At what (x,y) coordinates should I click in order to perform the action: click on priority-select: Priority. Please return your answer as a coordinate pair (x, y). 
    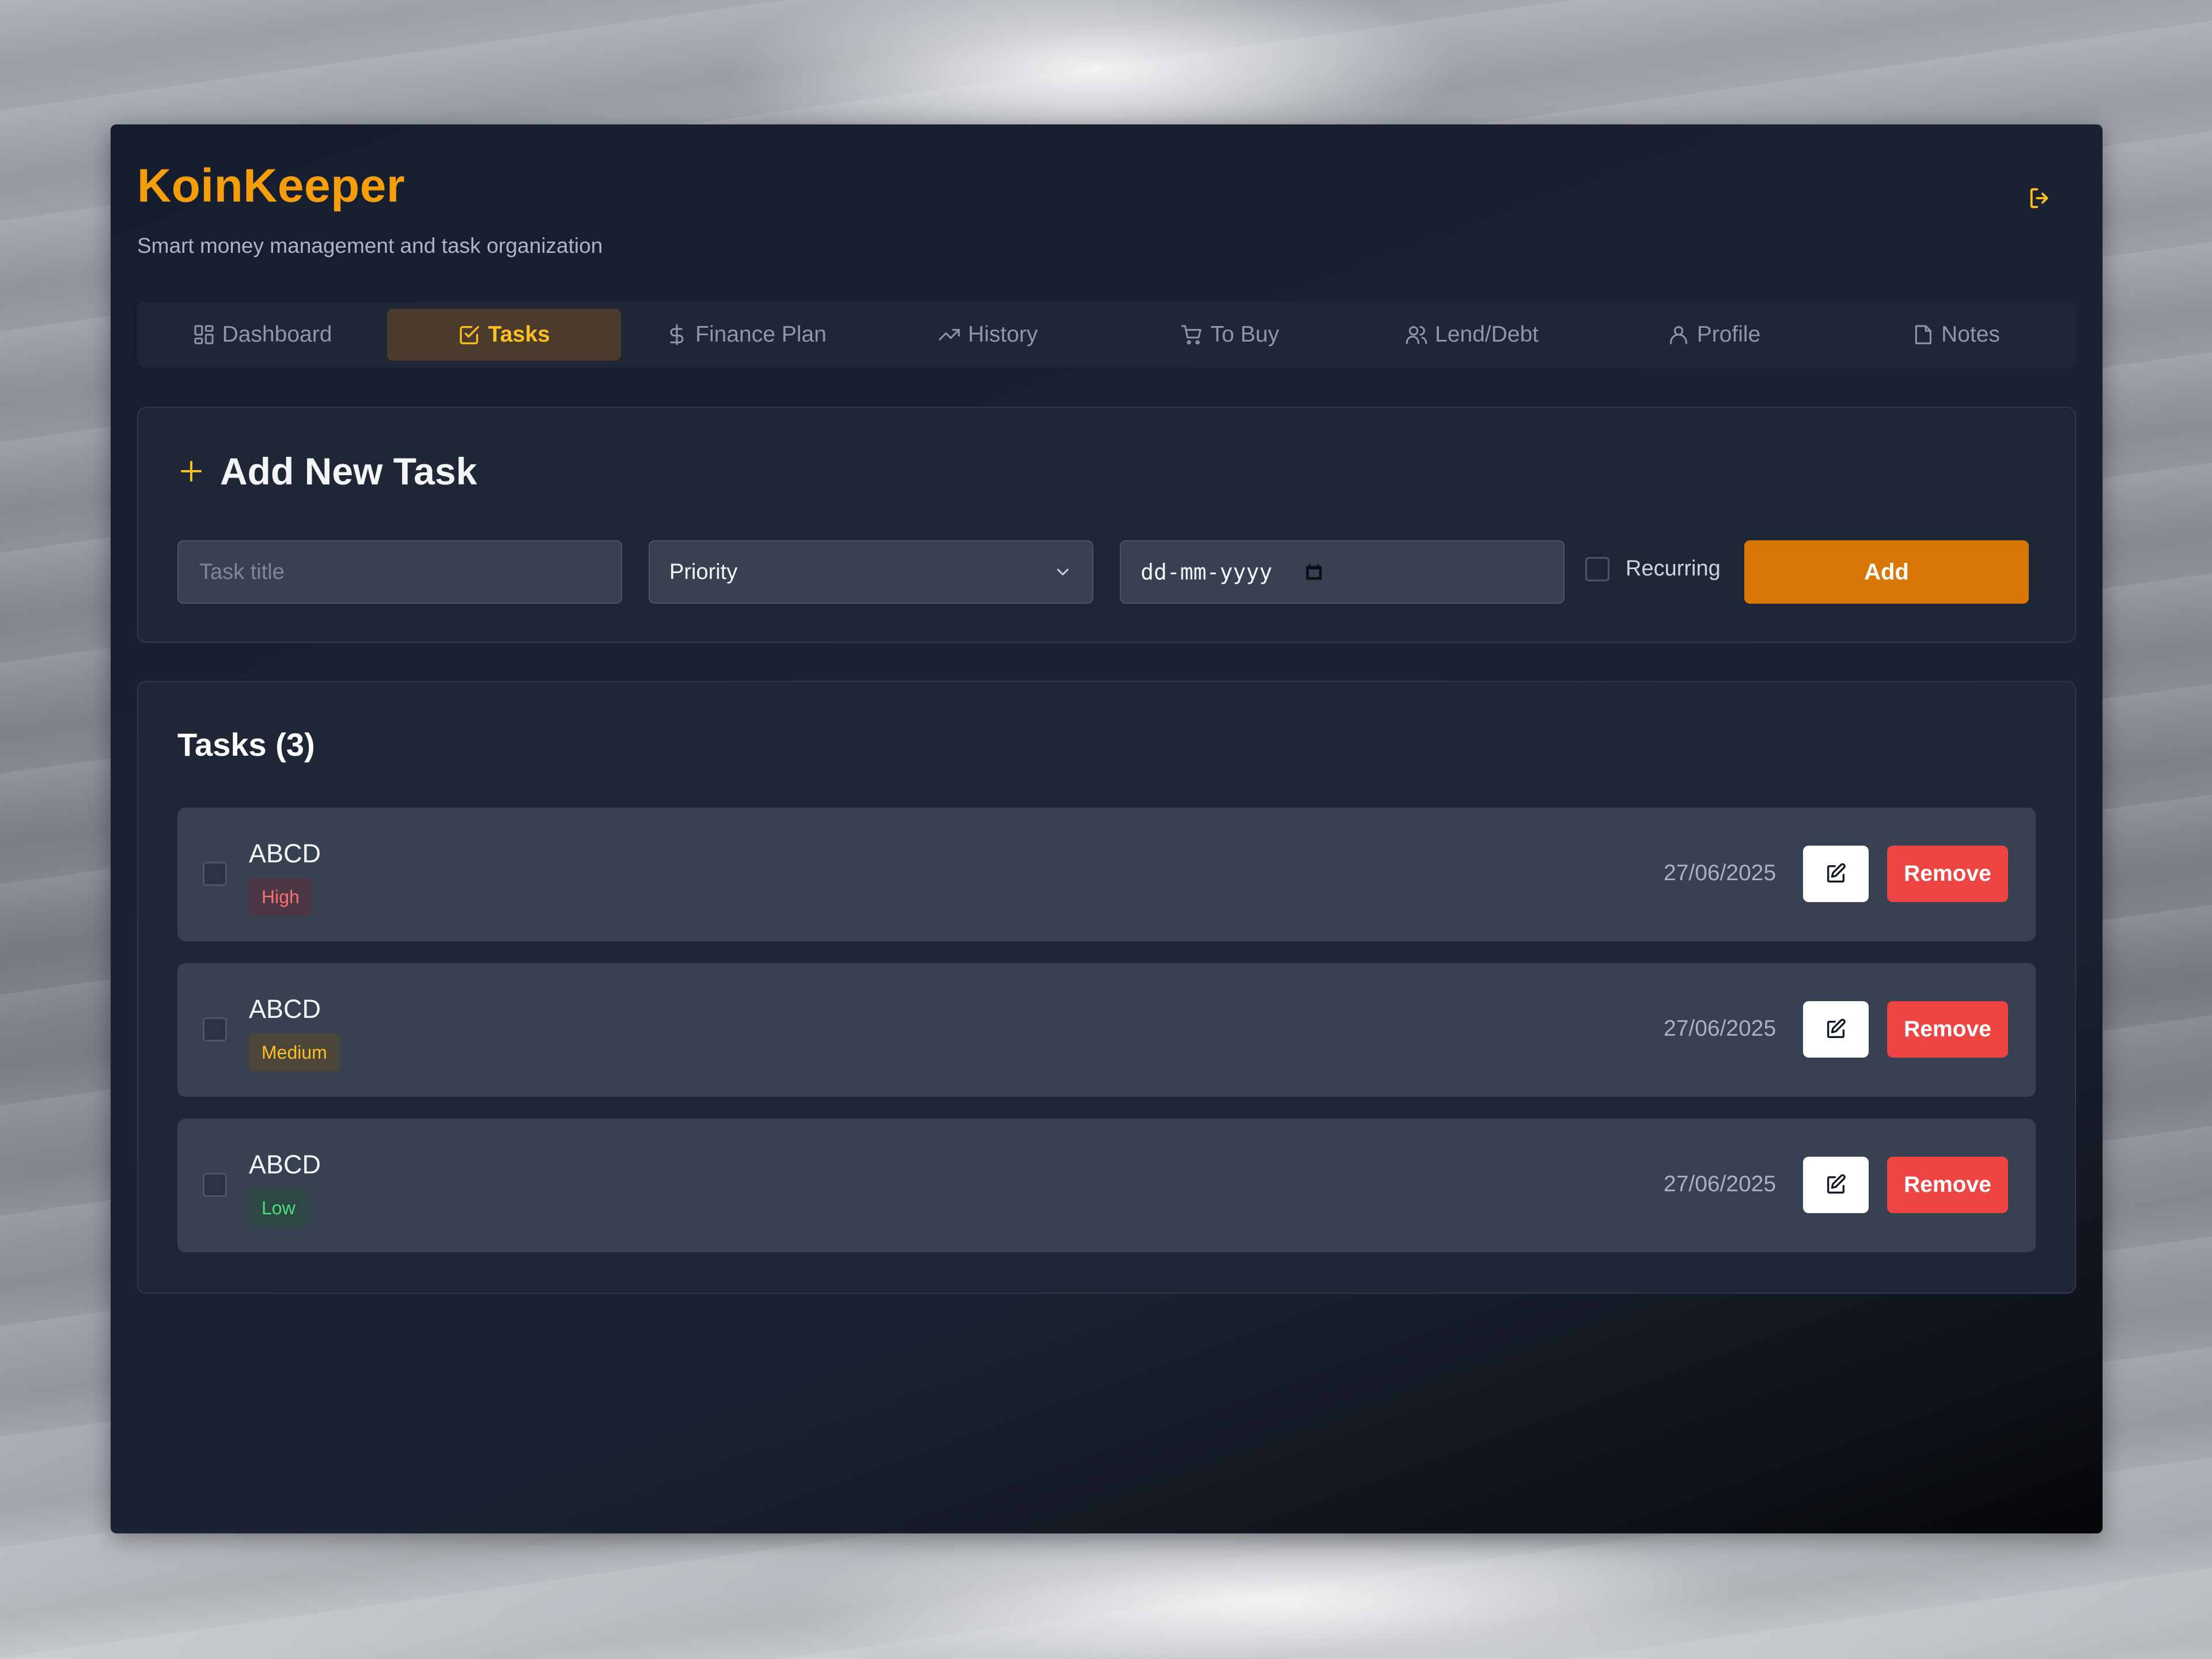
    Looking at the image, I should click on (871, 572).